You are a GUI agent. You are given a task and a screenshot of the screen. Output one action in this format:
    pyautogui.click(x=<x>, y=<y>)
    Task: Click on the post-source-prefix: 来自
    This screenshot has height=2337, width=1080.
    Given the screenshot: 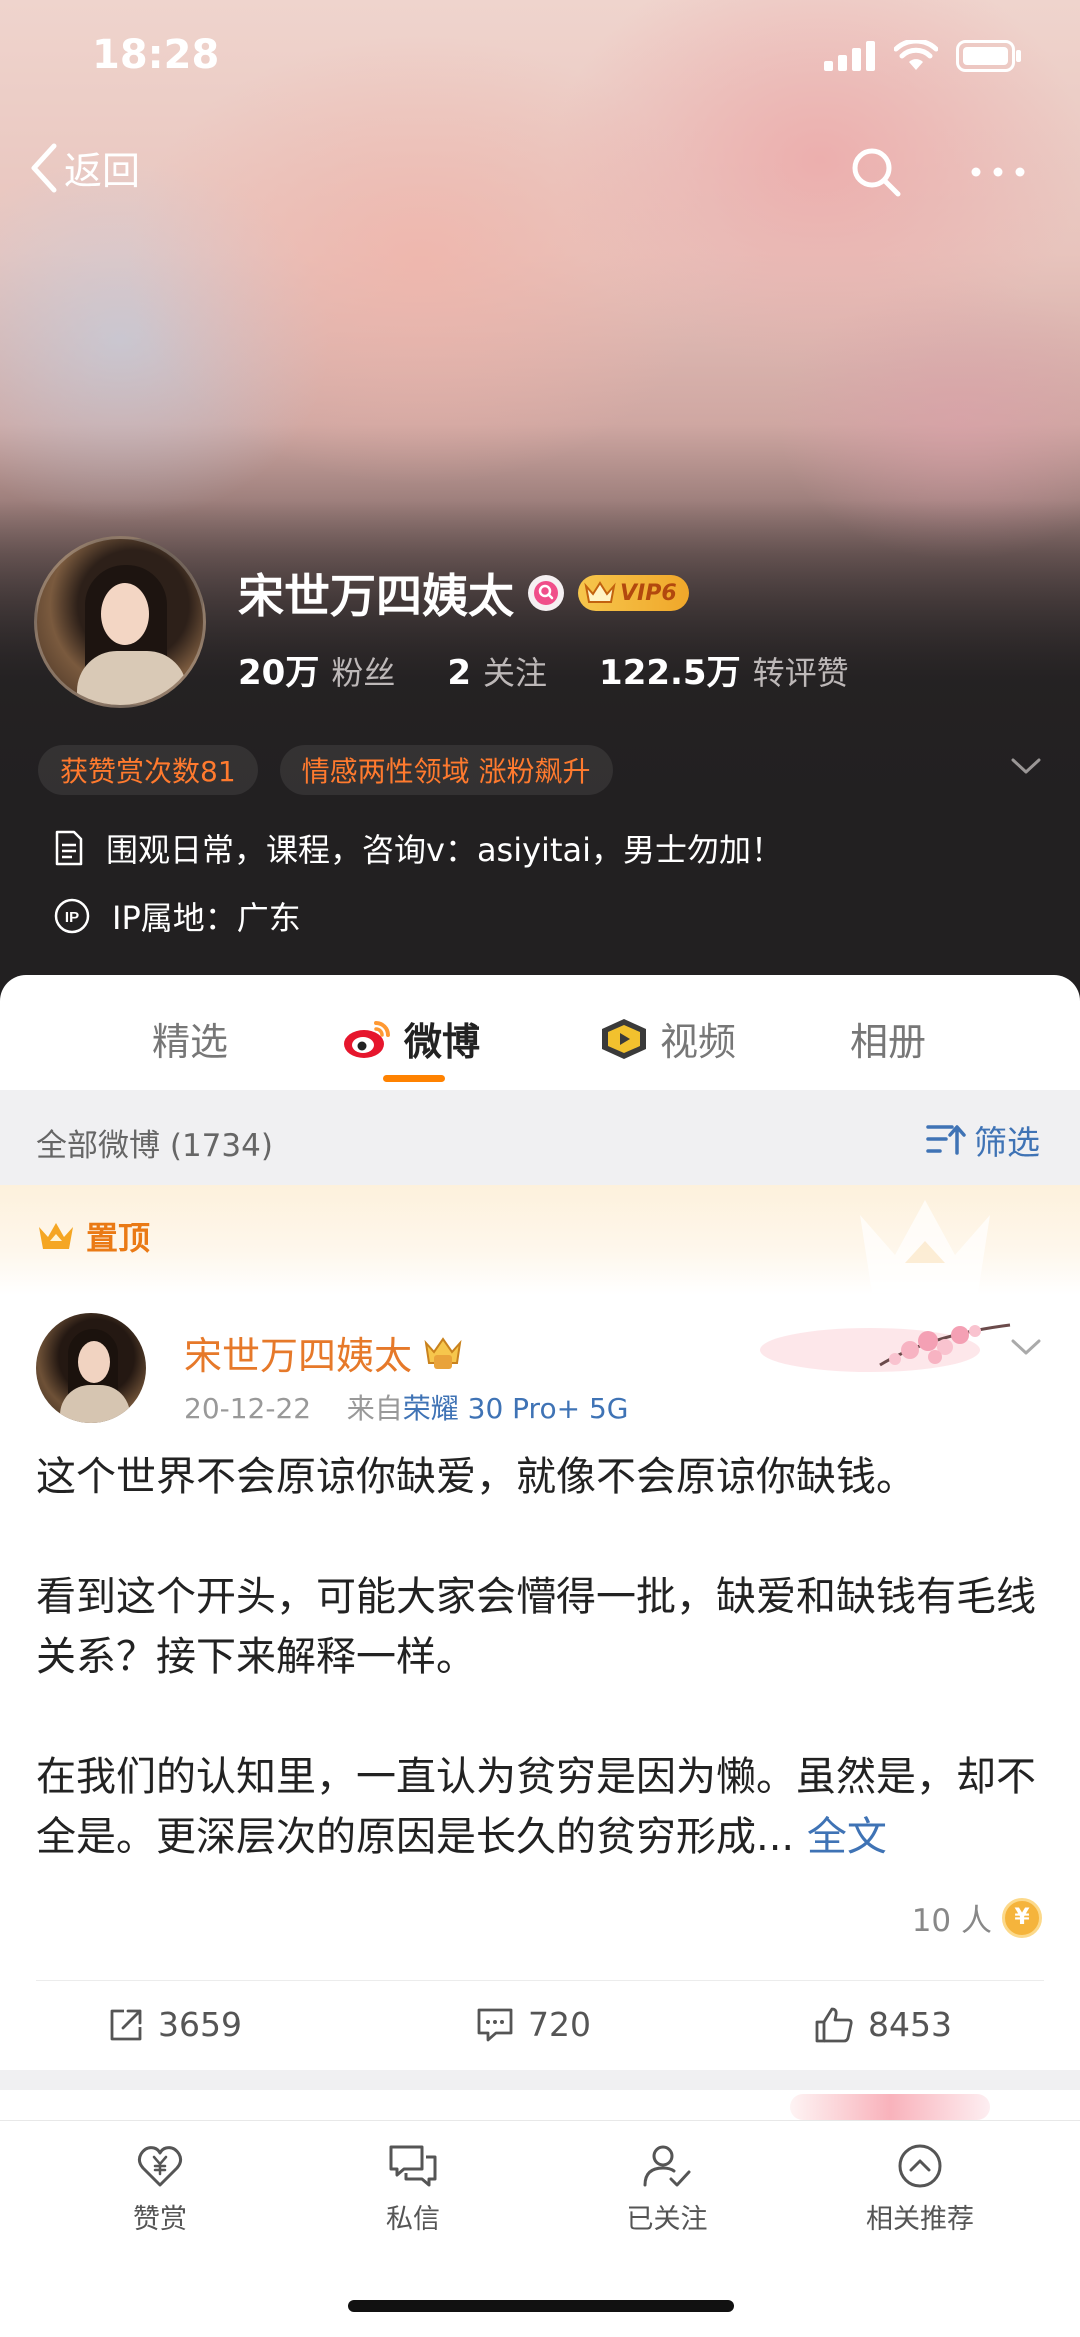 What is the action you would take?
    pyautogui.click(x=374, y=1408)
    